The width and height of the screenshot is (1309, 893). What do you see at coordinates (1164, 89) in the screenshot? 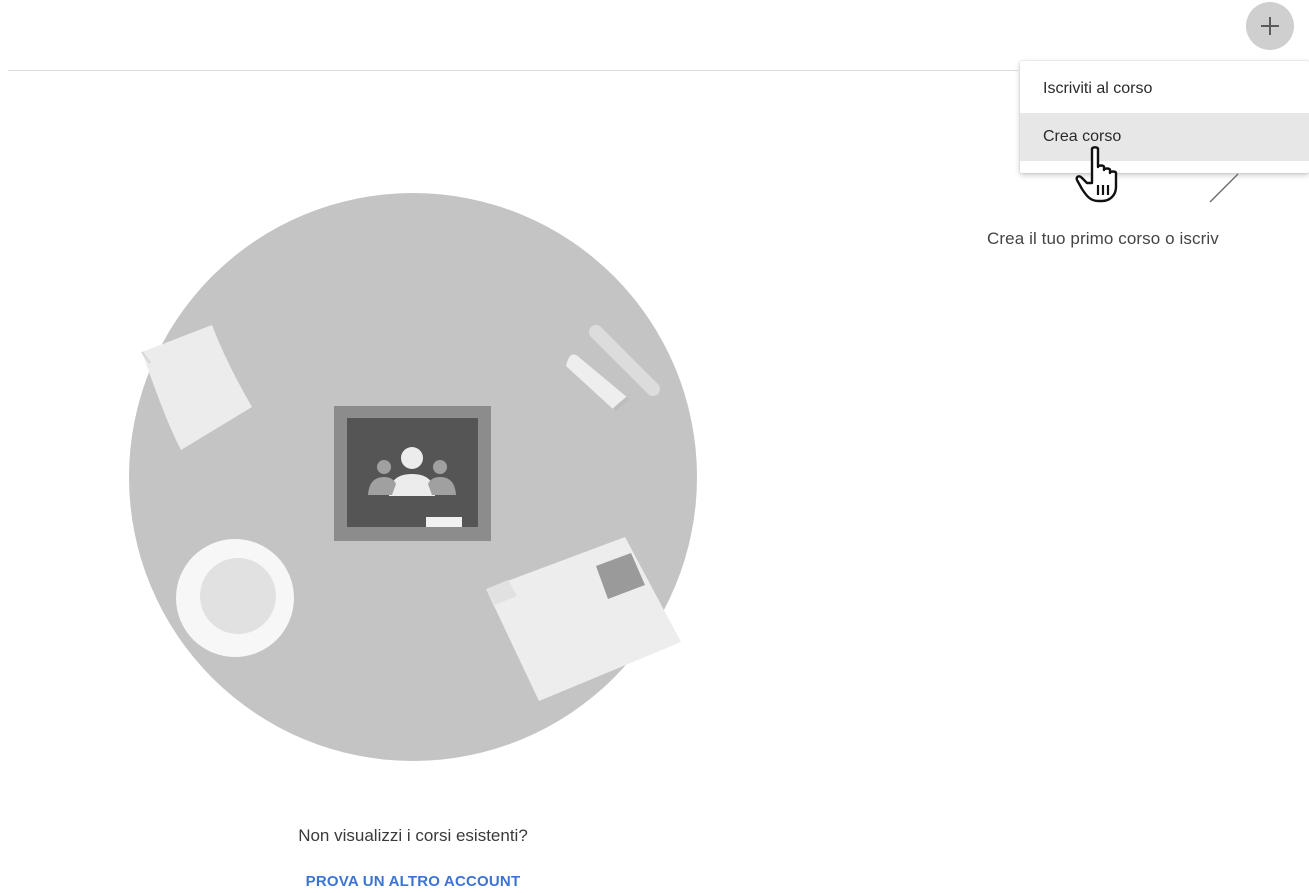
I see `menu-item-join-class: Iscriviti al corso` at bounding box center [1164, 89].